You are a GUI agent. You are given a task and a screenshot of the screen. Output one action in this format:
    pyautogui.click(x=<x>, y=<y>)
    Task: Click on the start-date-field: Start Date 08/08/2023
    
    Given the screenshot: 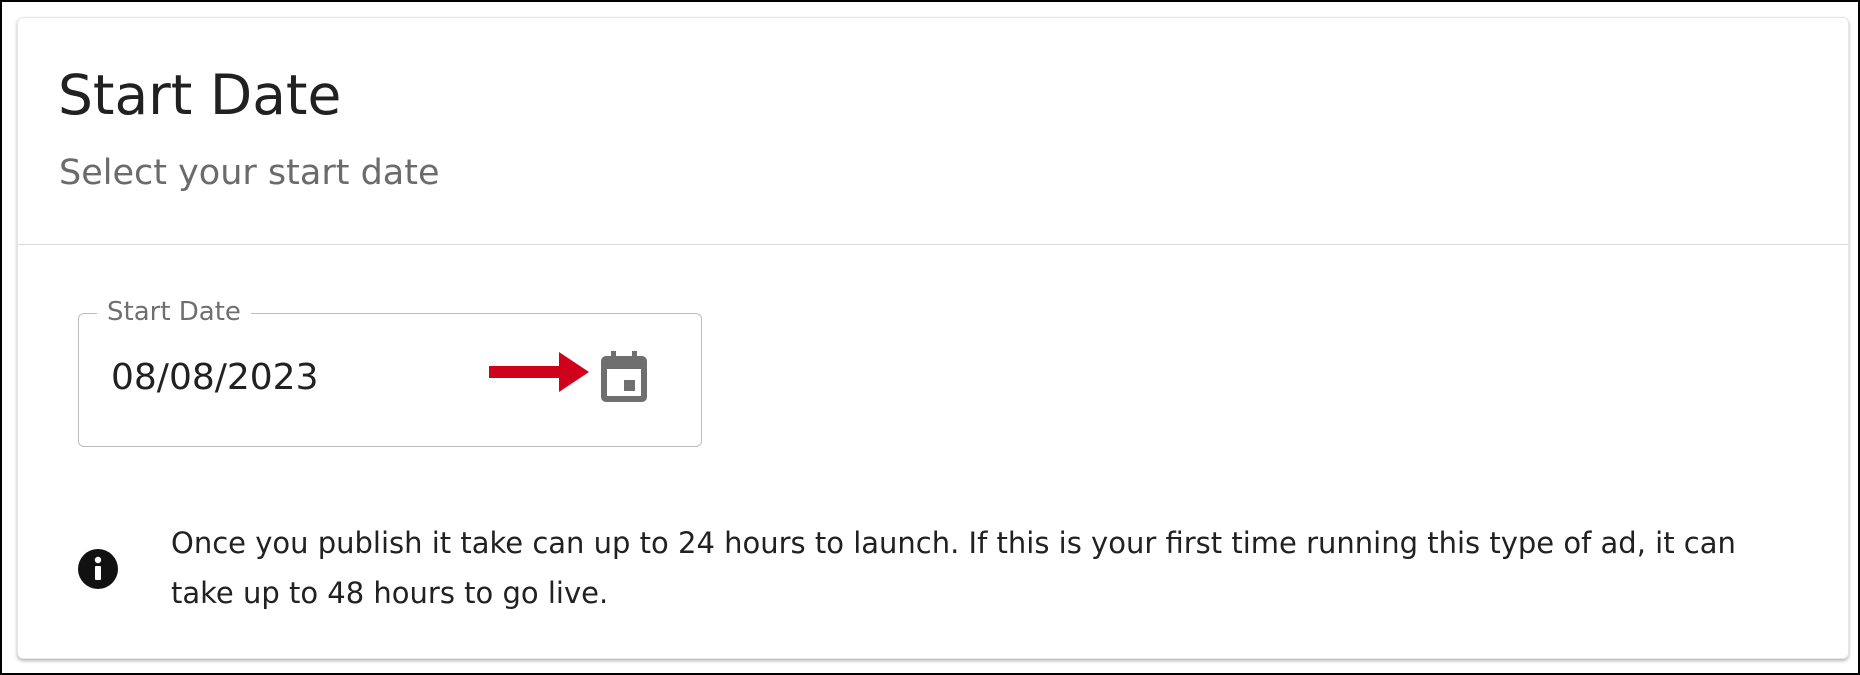 What is the action you would take?
    pyautogui.click(x=390, y=371)
    